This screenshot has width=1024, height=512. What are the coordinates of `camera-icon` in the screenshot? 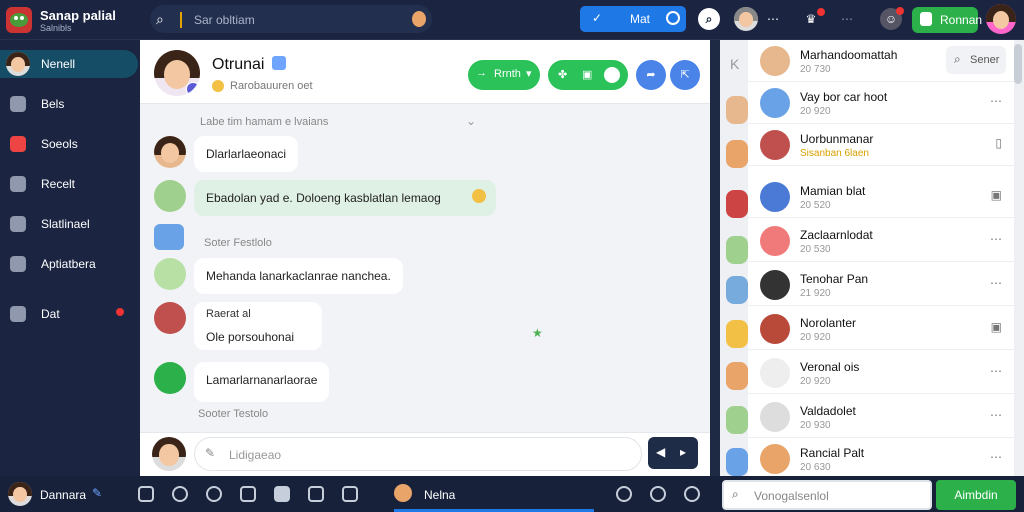 It's located at (350, 494).